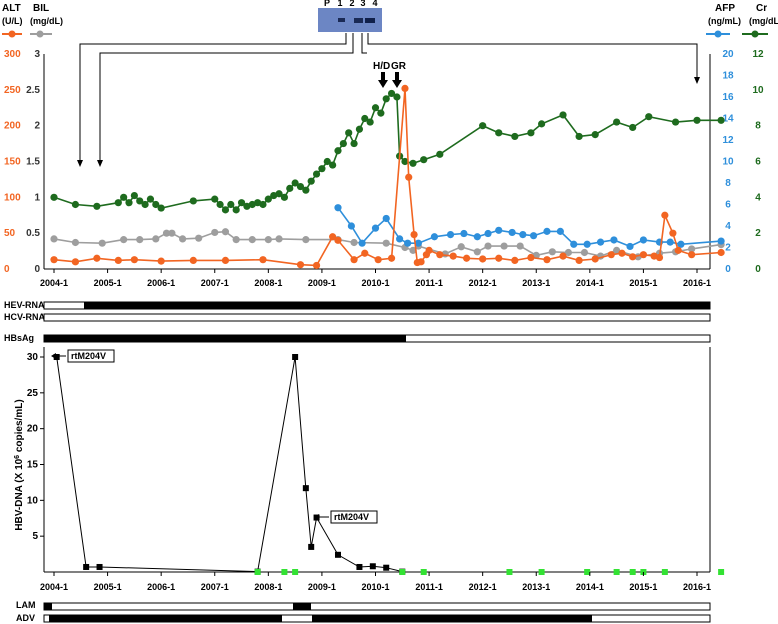 The width and height of the screenshot is (778, 624). I want to click on blot-lane-label: 4, so click(374, 4).